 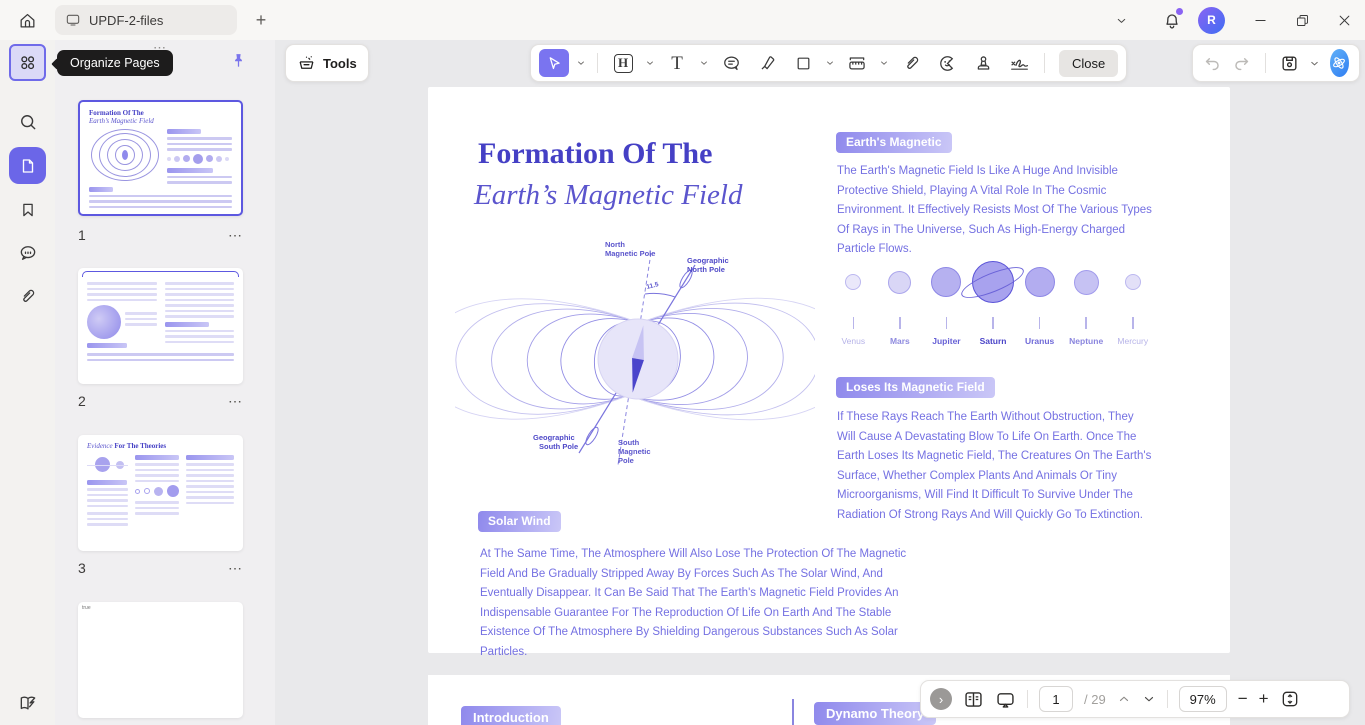 I want to click on comment-icon, so click(x=28, y=253).